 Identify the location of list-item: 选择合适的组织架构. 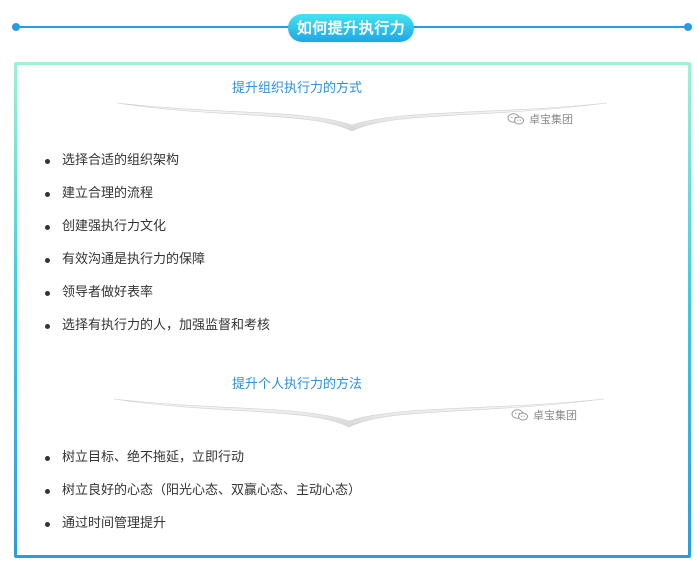
(157, 168).